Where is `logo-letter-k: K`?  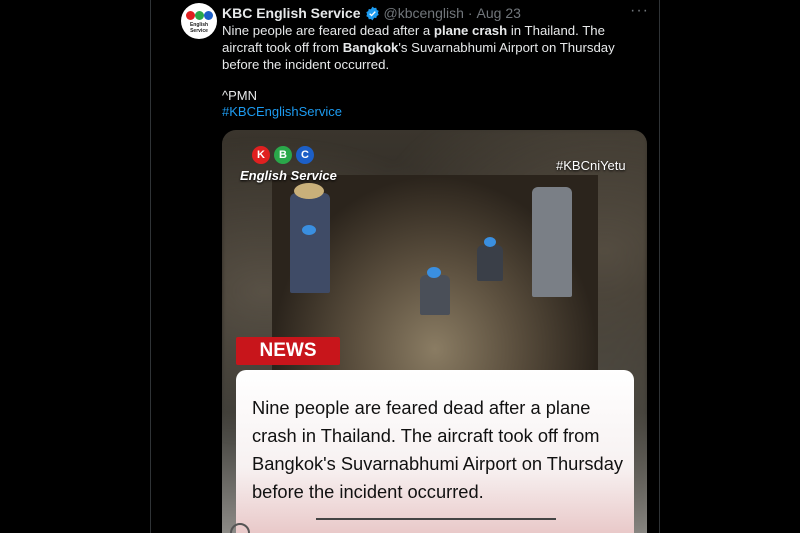 logo-letter-k: K is located at coordinates (261, 155).